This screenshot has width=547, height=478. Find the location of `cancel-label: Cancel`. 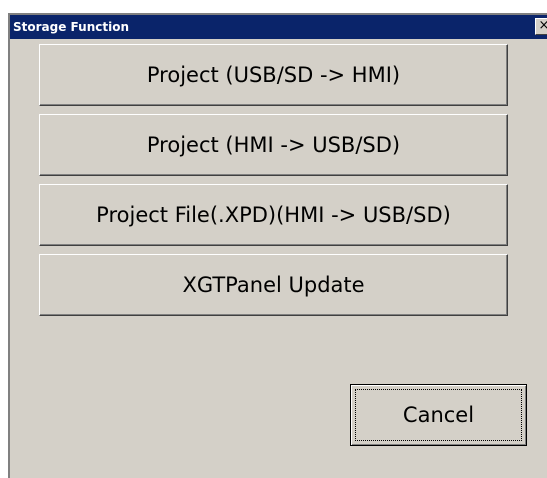

cancel-label: Cancel is located at coordinates (438, 415).